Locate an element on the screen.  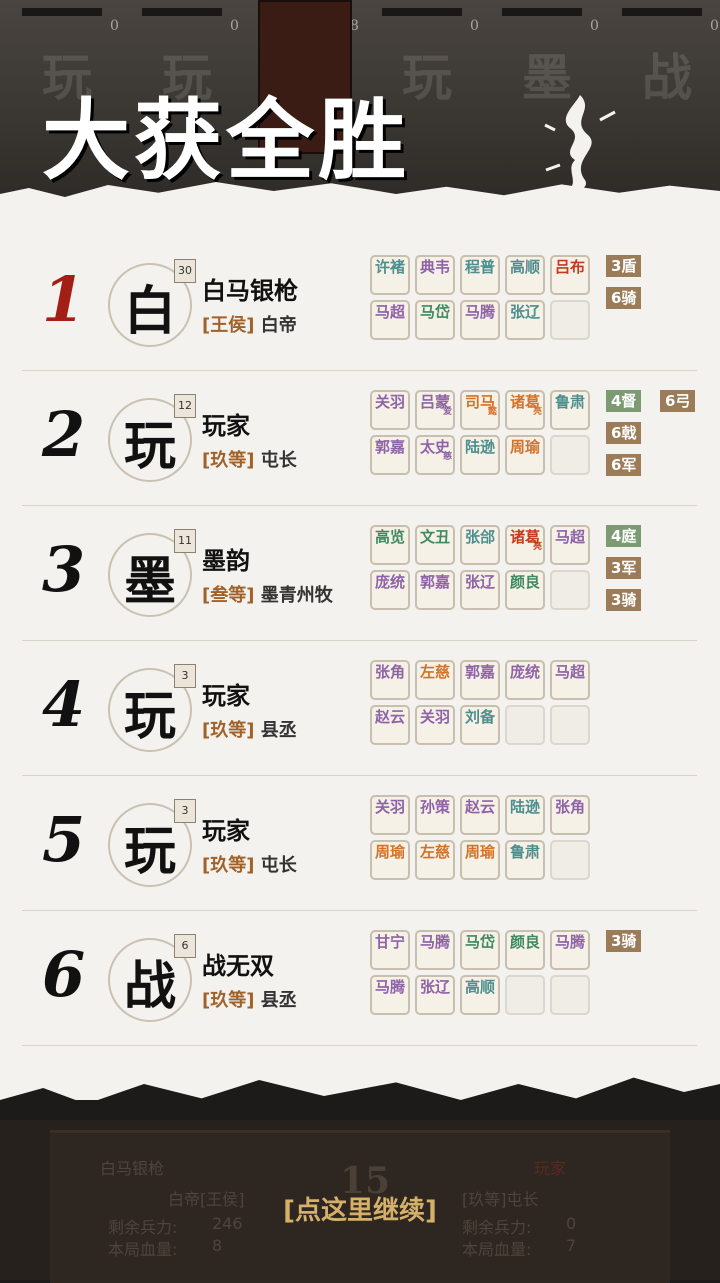
general-card: 孙策 is located at coordinates (435, 815).